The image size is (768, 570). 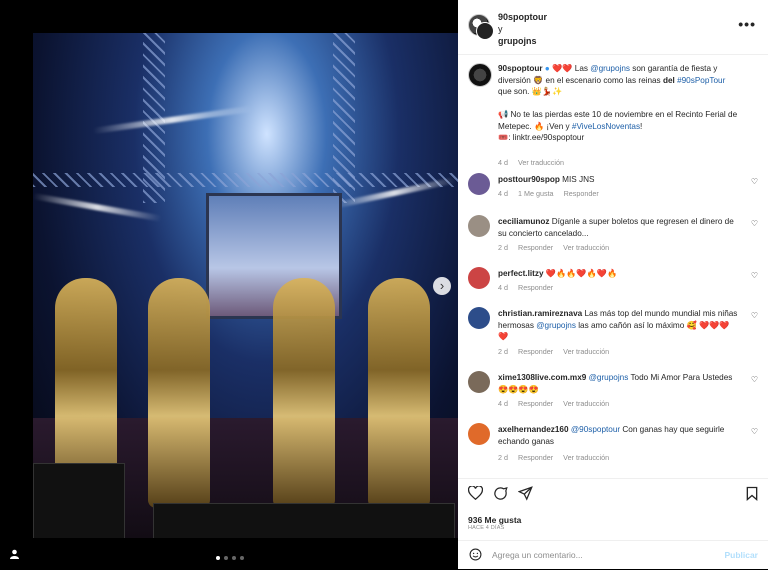 What do you see at coordinates (540, 313) in the screenshot?
I see `comment-username: christian.ramireznava` at bounding box center [540, 313].